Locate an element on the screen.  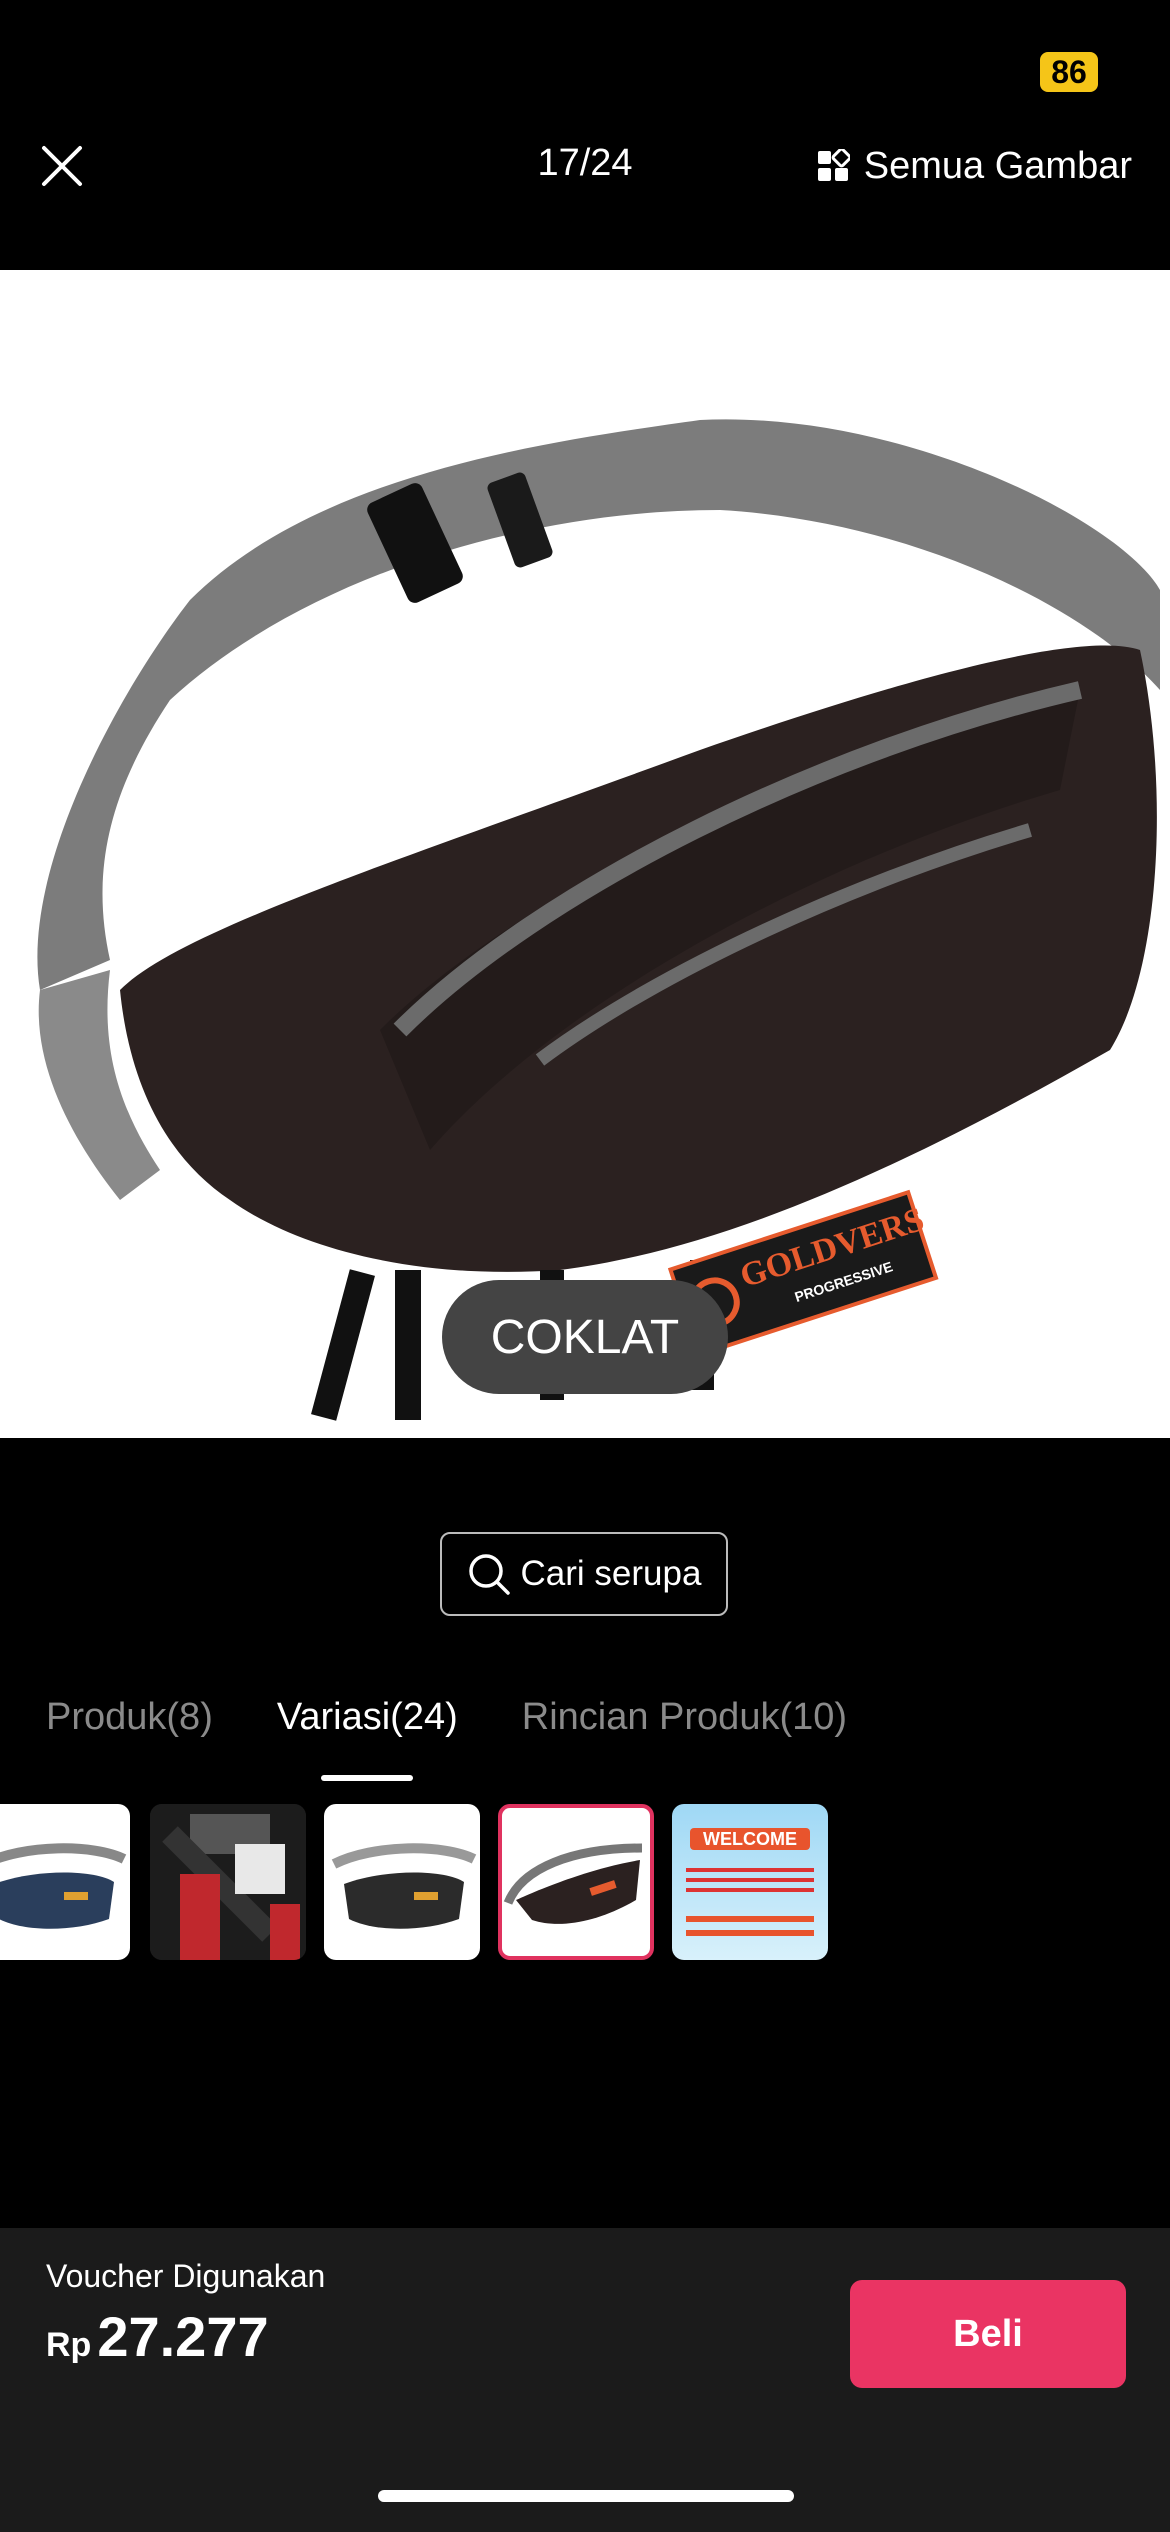
variant-label: COKLAT is located at coordinates (585, 1337).